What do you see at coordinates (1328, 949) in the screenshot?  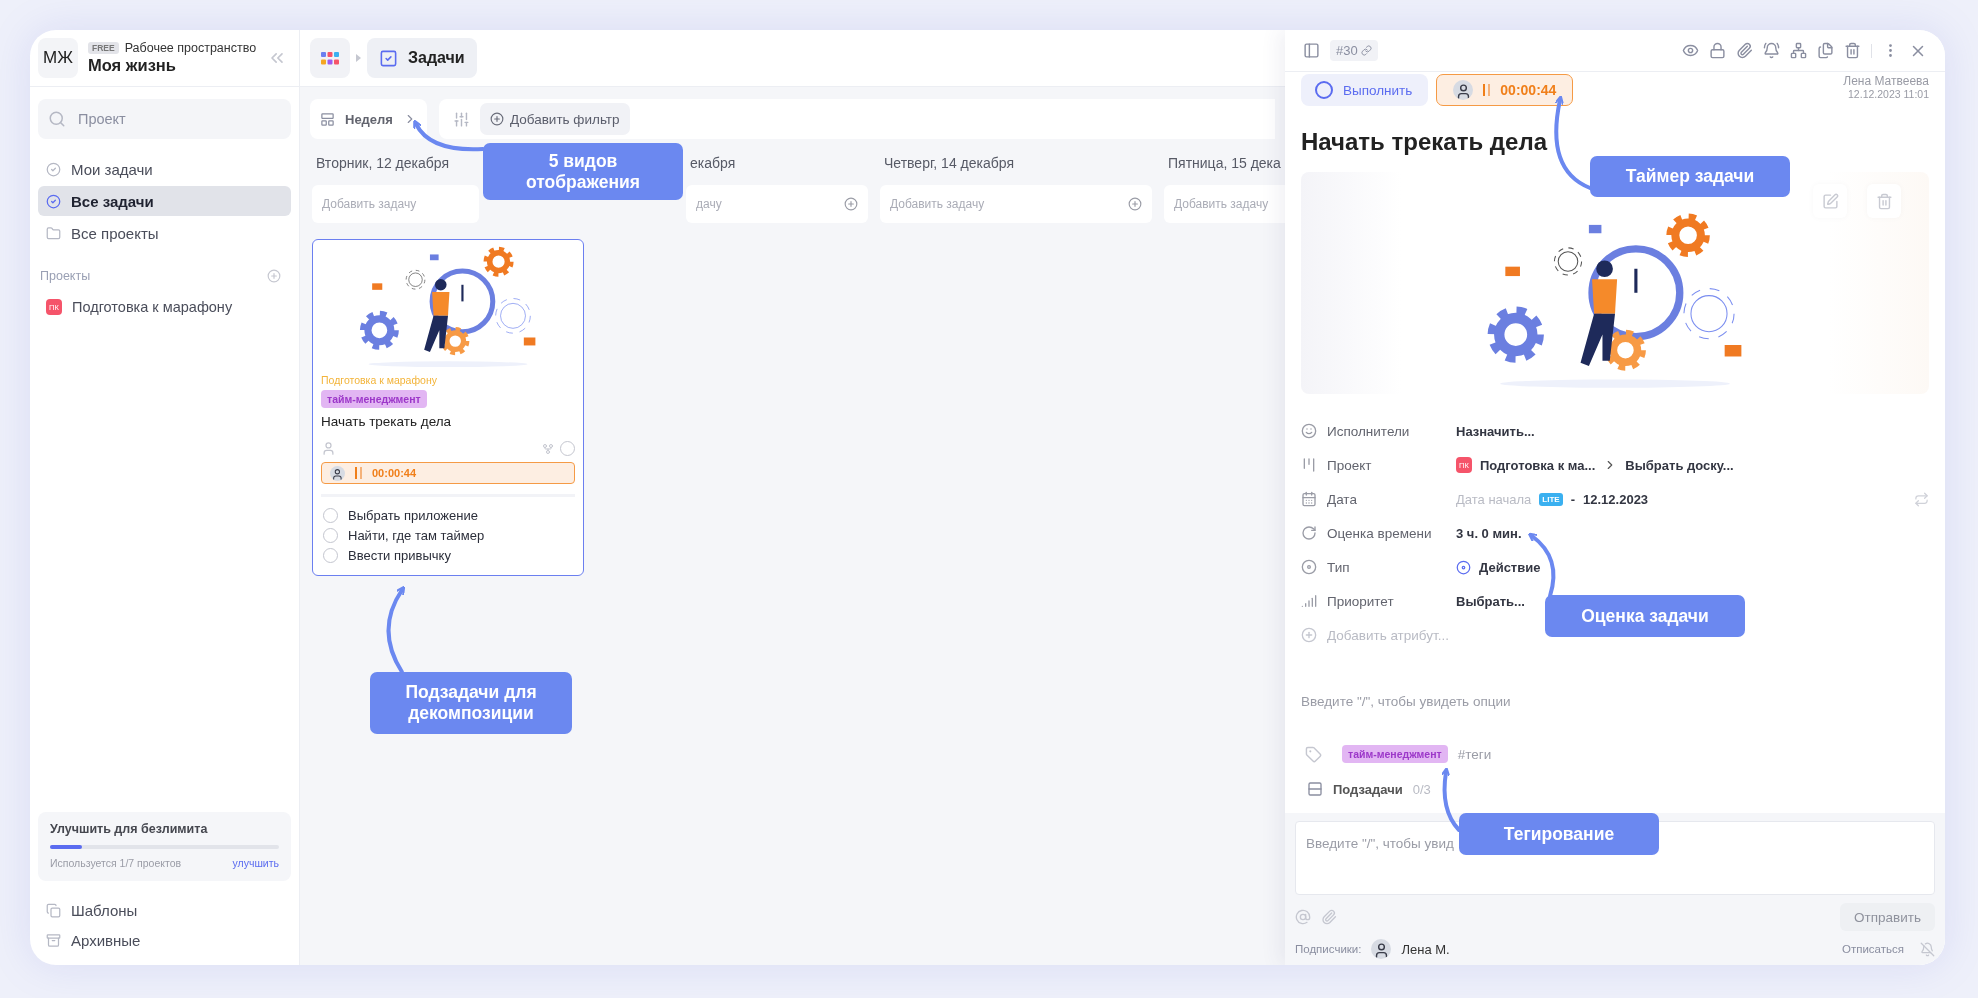 I see `subscribers-label: Подписчики:` at bounding box center [1328, 949].